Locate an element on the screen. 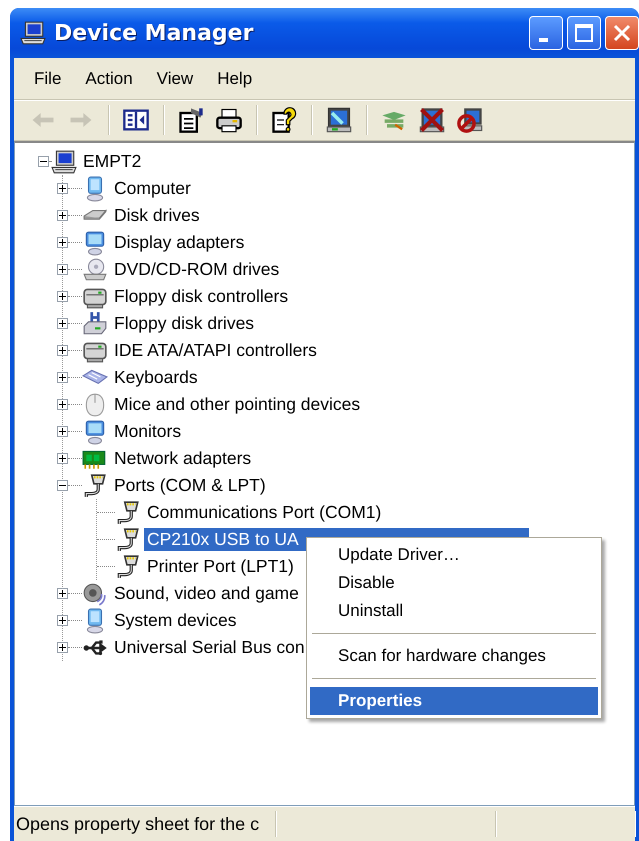 This screenshot has width=639, height=841. window-title: Device Manager is located at coordinates (154, 33).